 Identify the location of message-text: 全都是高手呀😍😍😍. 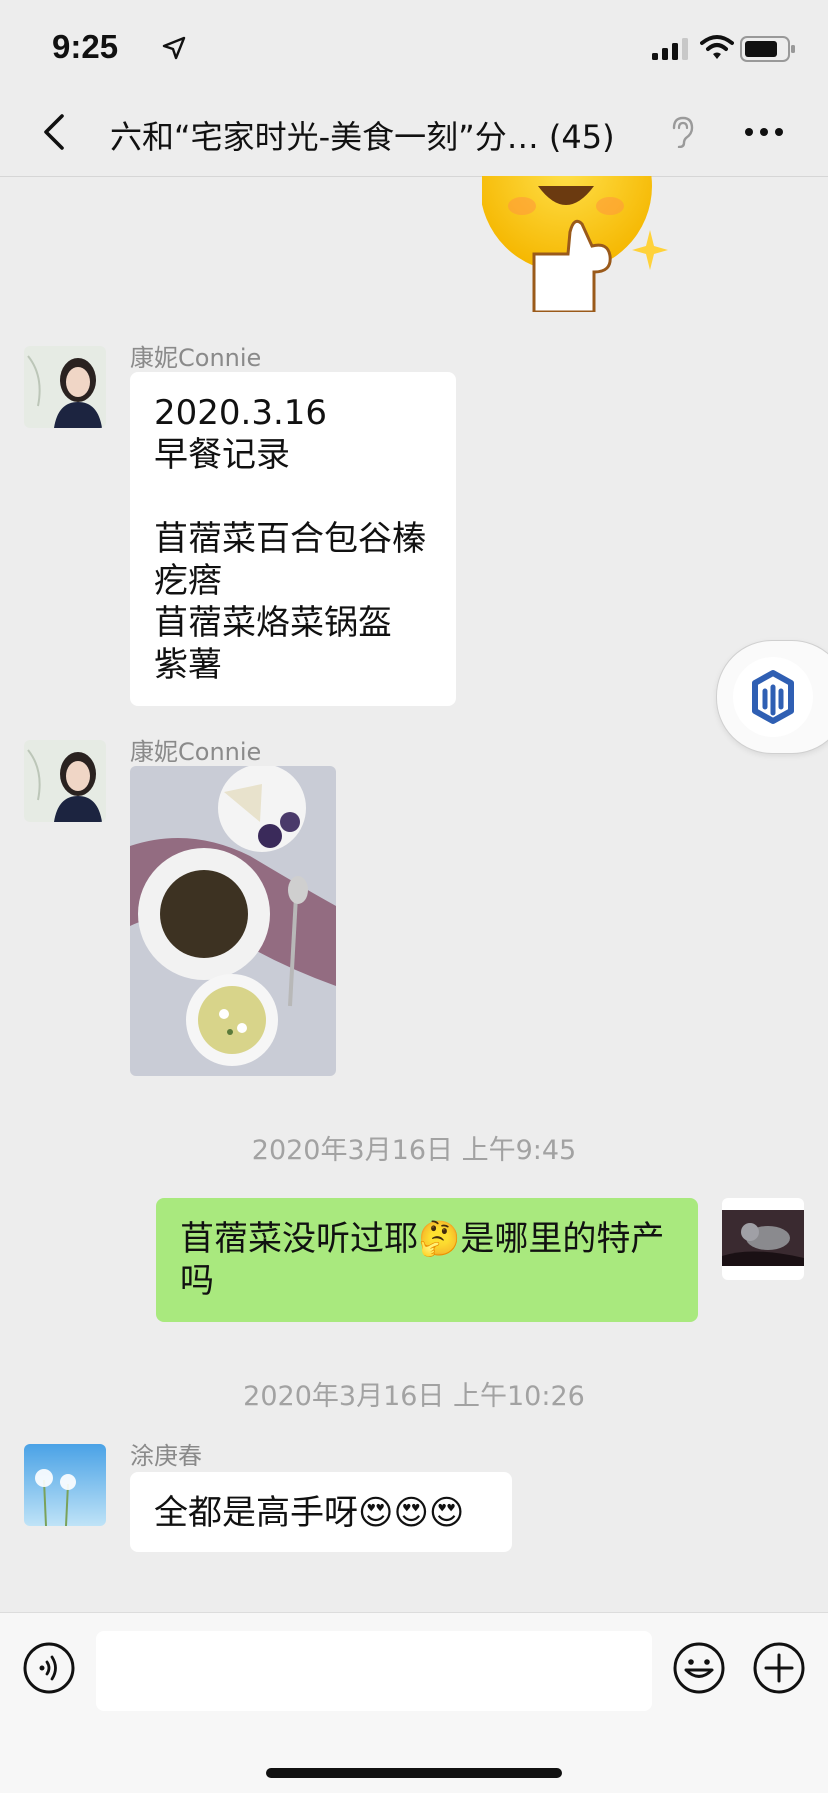
(309, 1513).